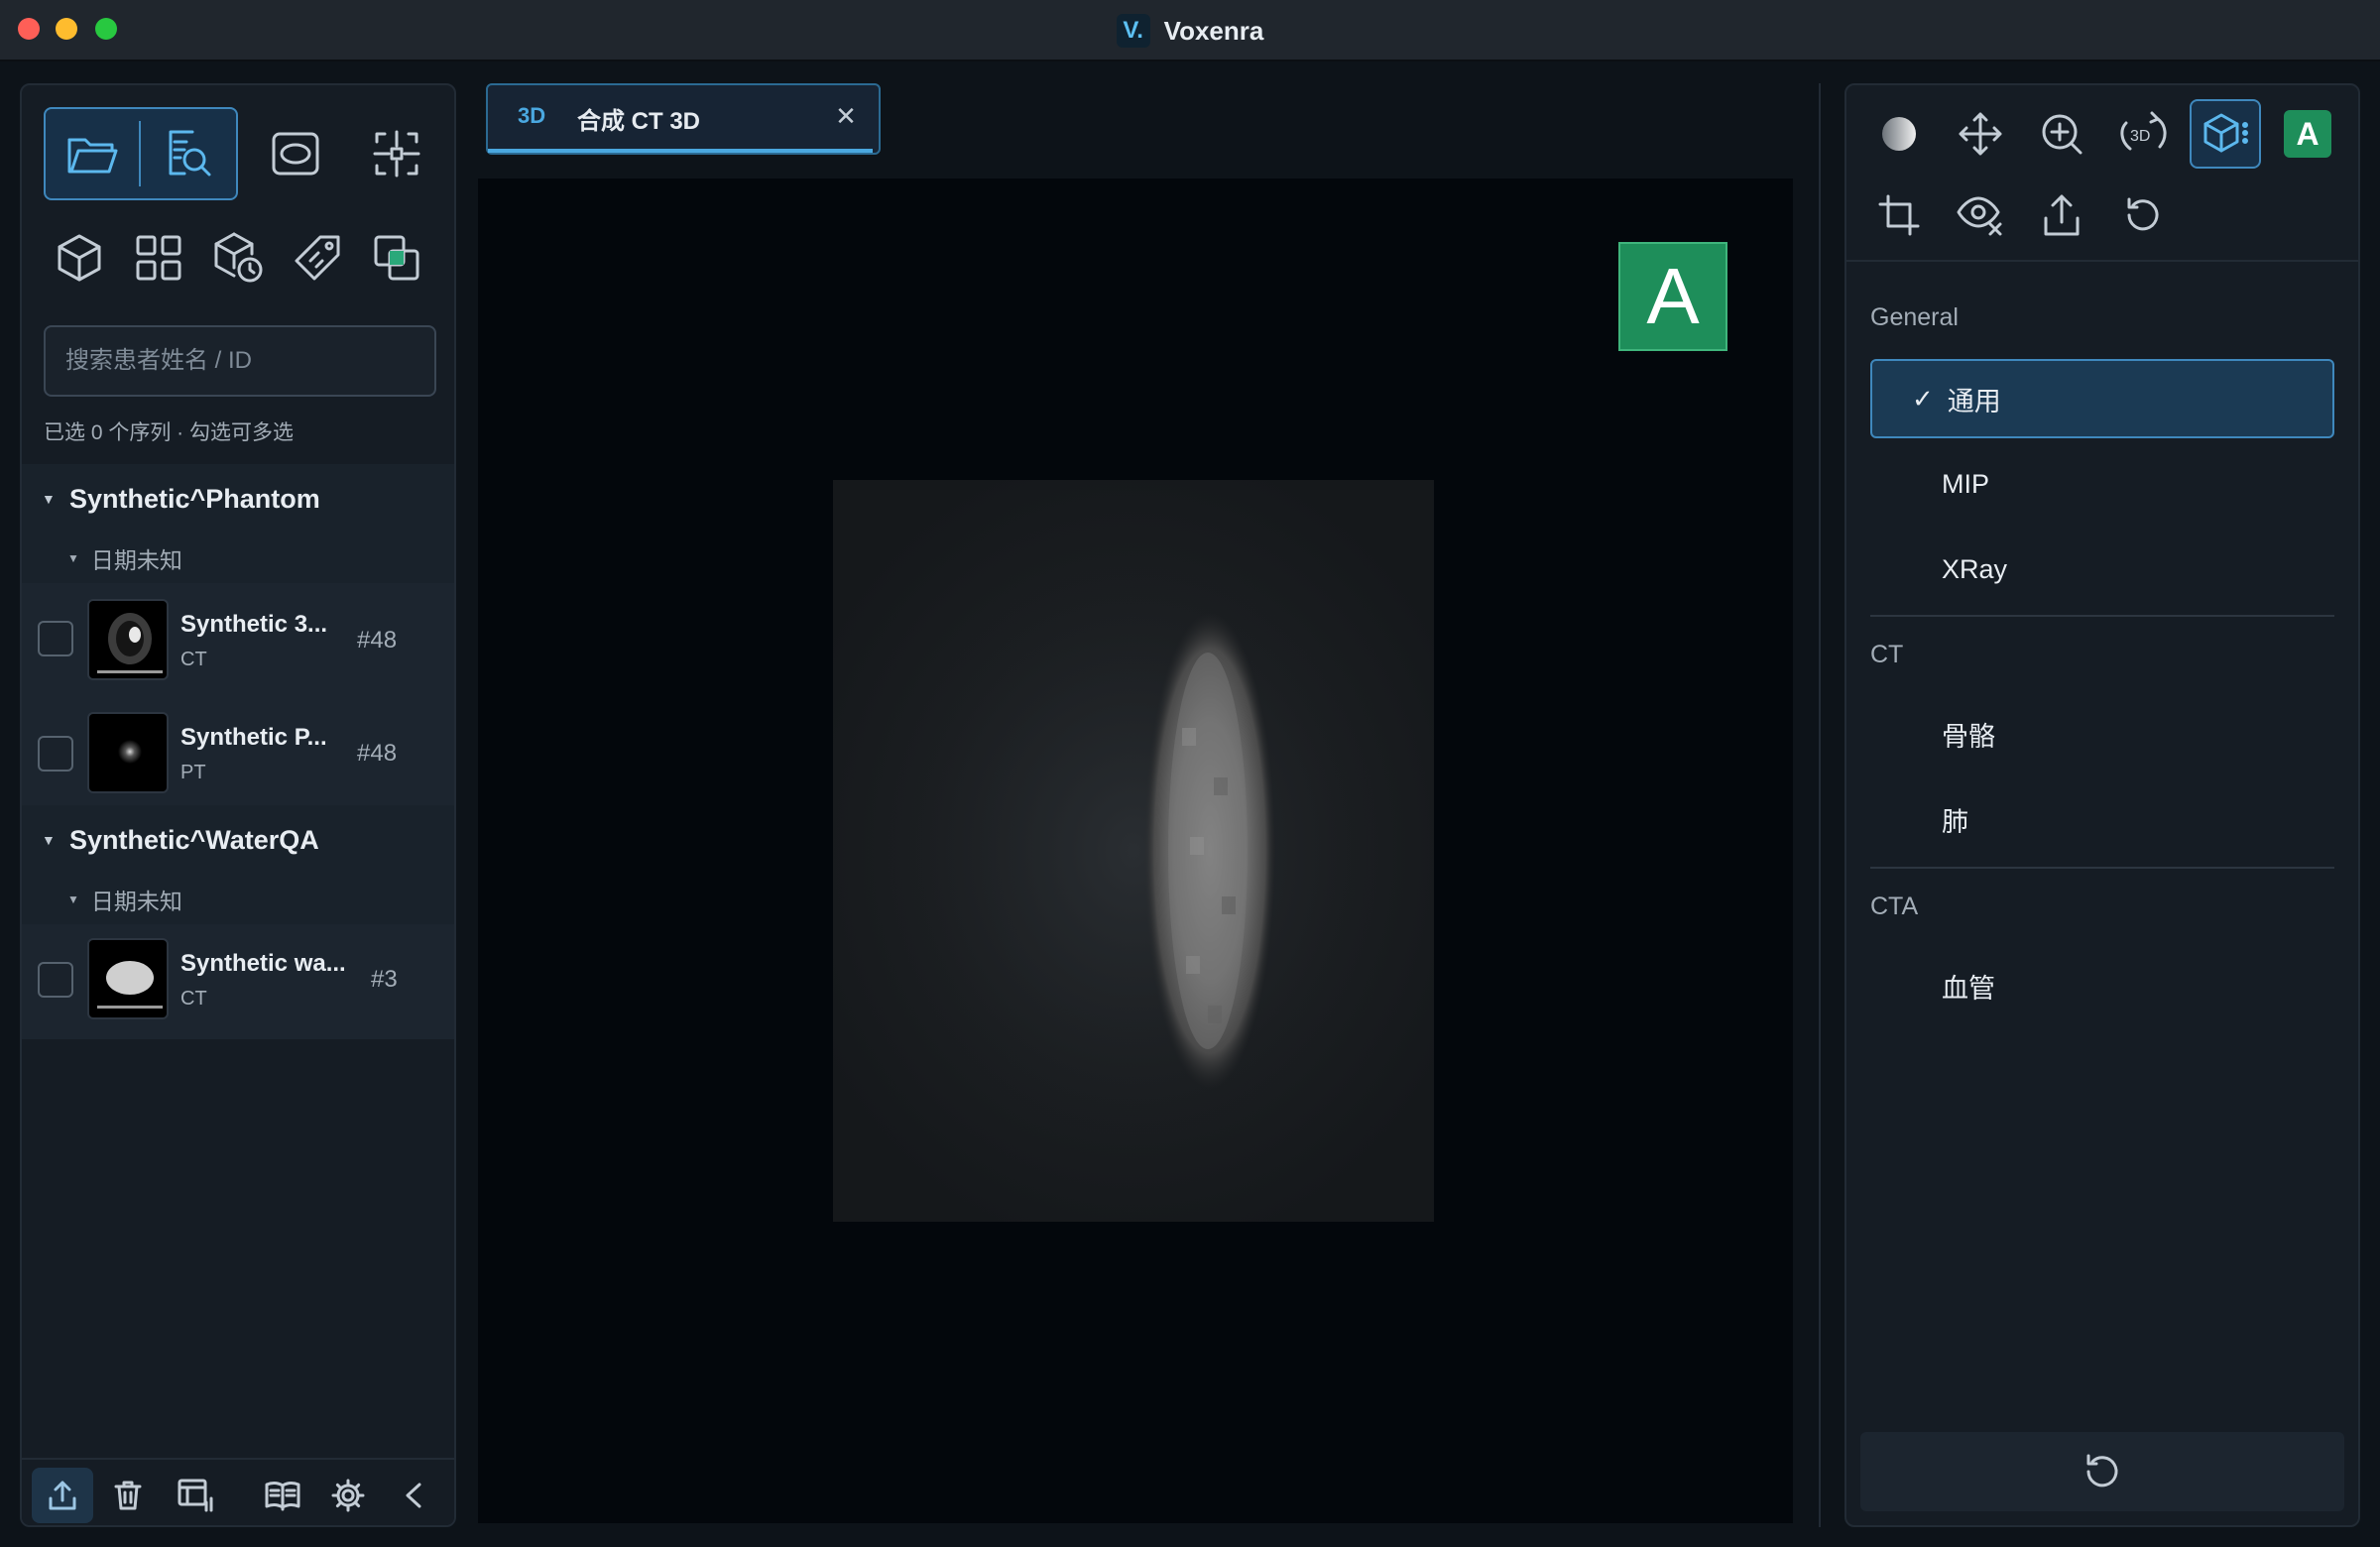  What do you see at coordinates (846, 116) in the screenshot?
I see `tab-close-button: ✕` at bounding box center [846, 116].